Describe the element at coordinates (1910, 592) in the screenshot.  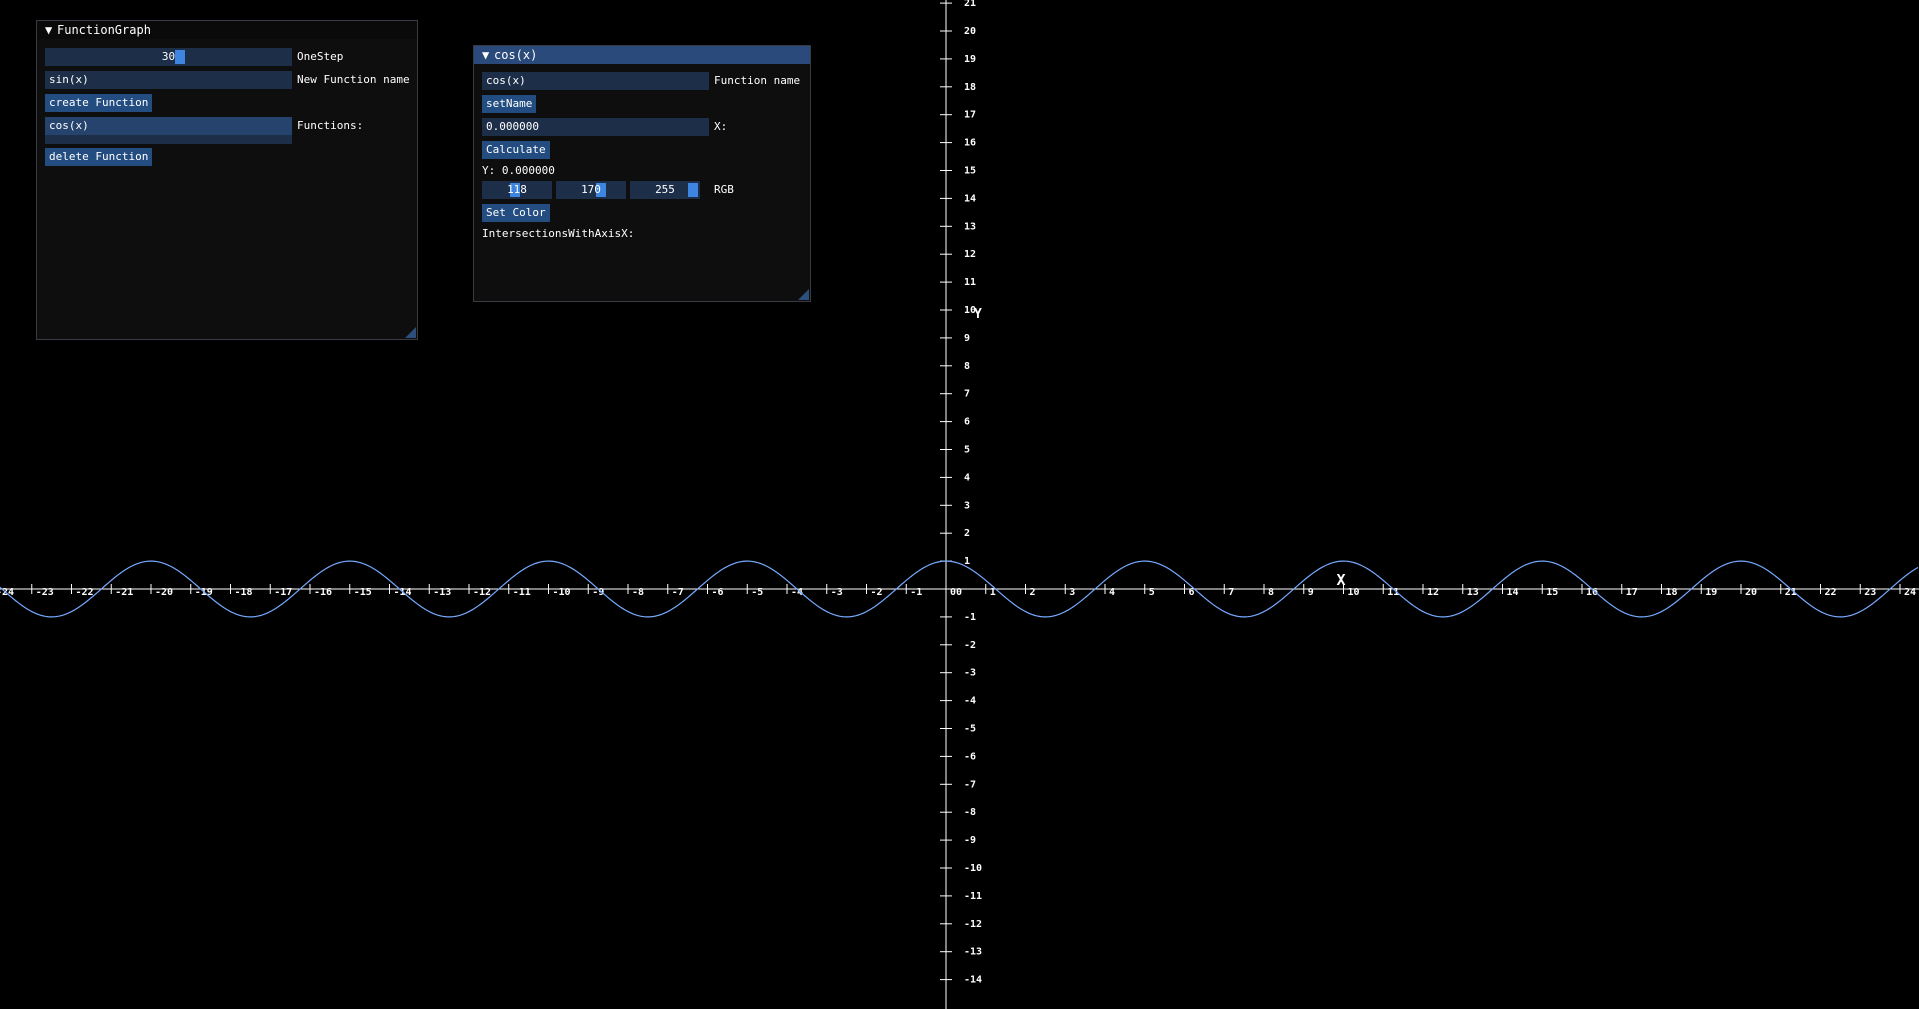
I see `x-tick-label: 24` at that location.